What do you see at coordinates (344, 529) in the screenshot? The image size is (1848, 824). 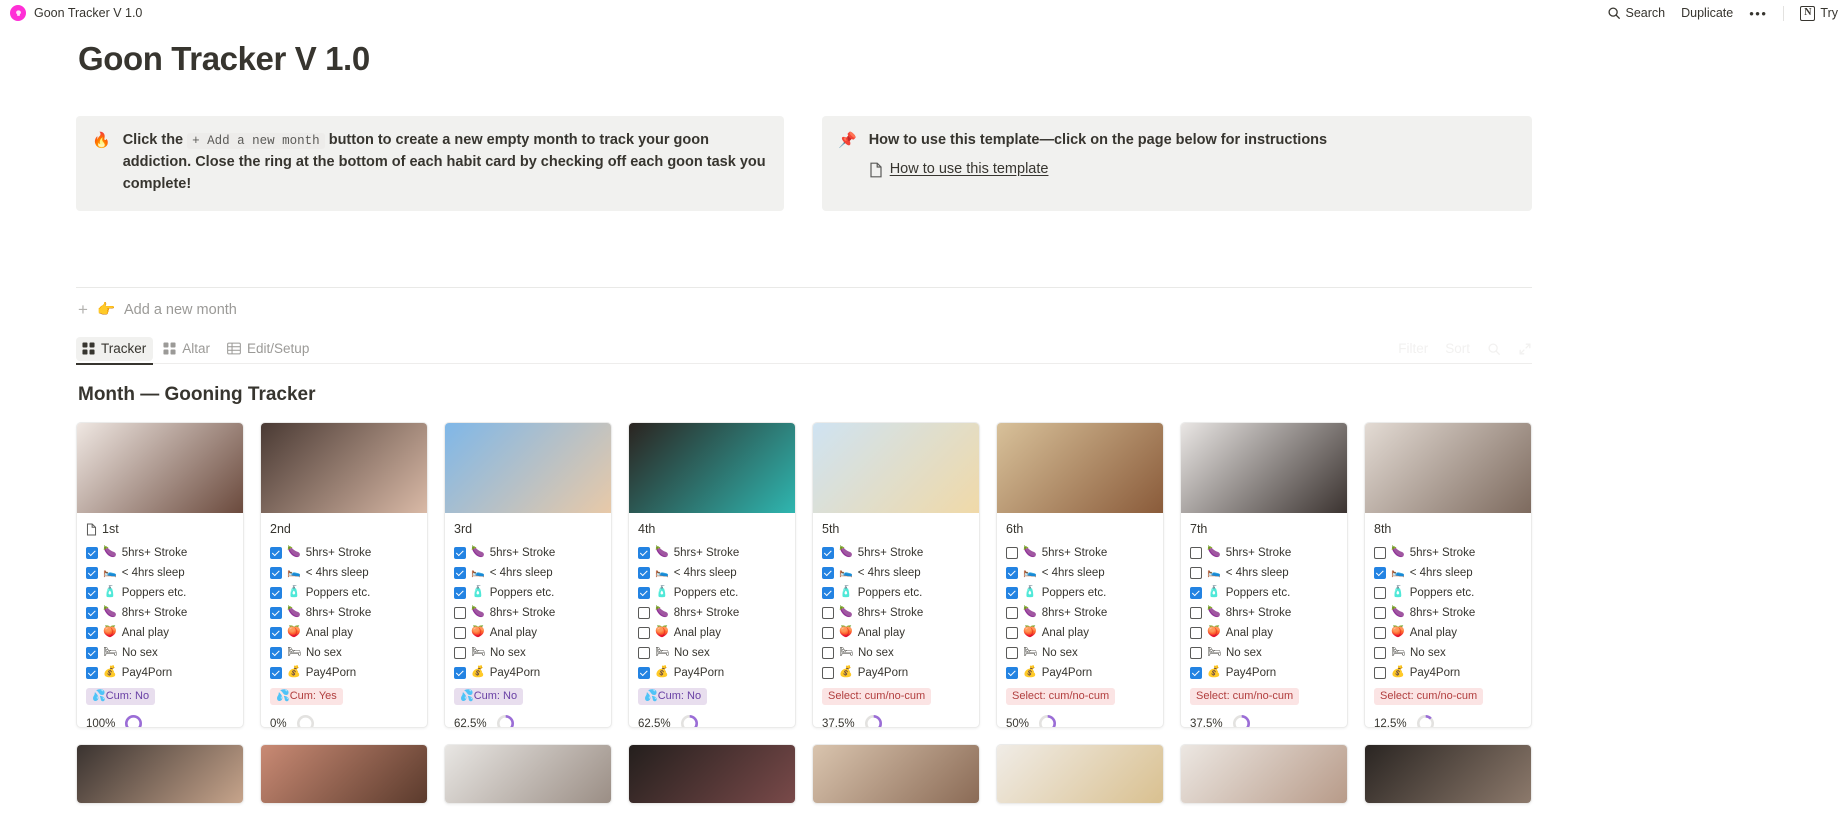 I see `card-title: 2nd` at bounding box center [344, 529].